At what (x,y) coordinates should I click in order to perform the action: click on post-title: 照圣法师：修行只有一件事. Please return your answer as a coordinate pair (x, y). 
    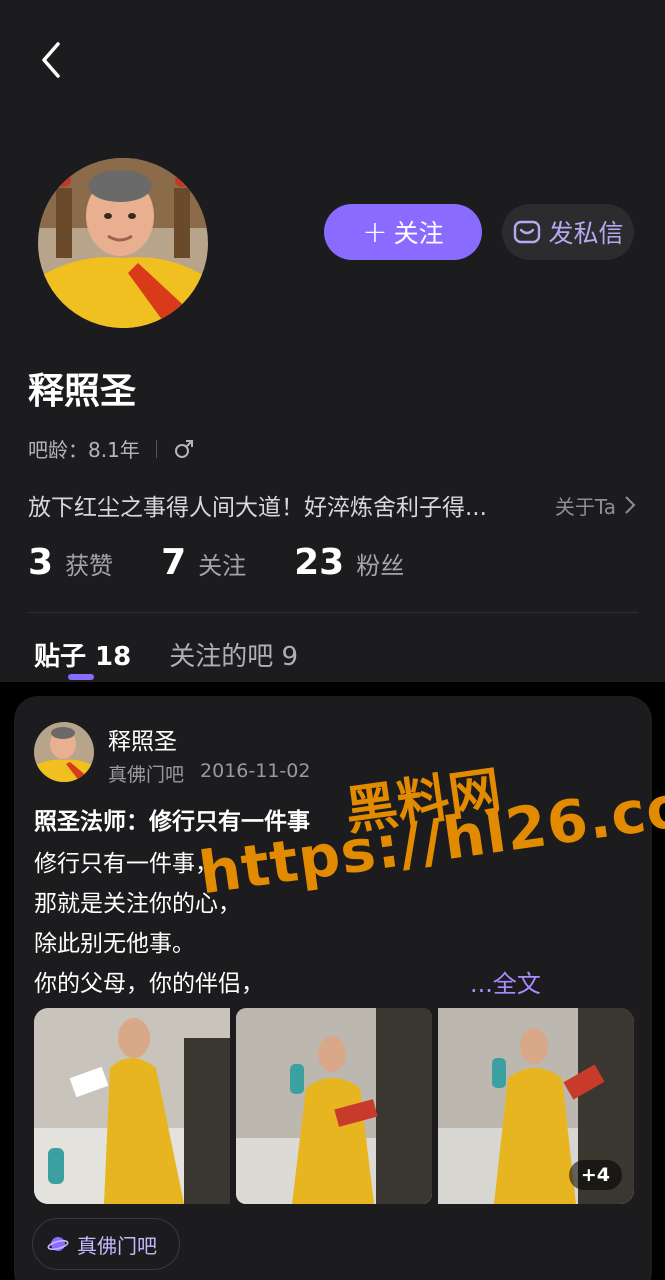
    Looking at the image, I should click on (172, 822).